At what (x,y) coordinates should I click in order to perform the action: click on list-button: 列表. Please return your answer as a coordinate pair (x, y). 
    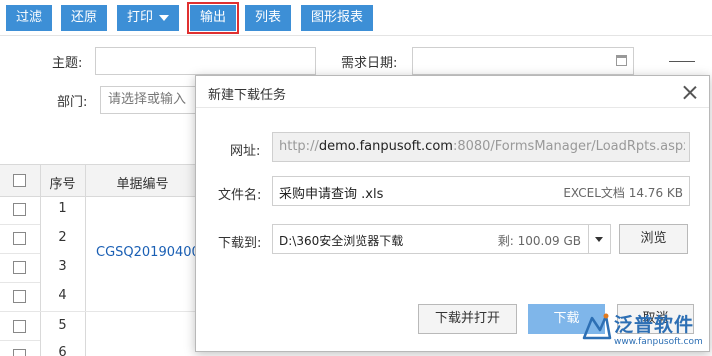
    Looking at the image, I should click on (268, 18).